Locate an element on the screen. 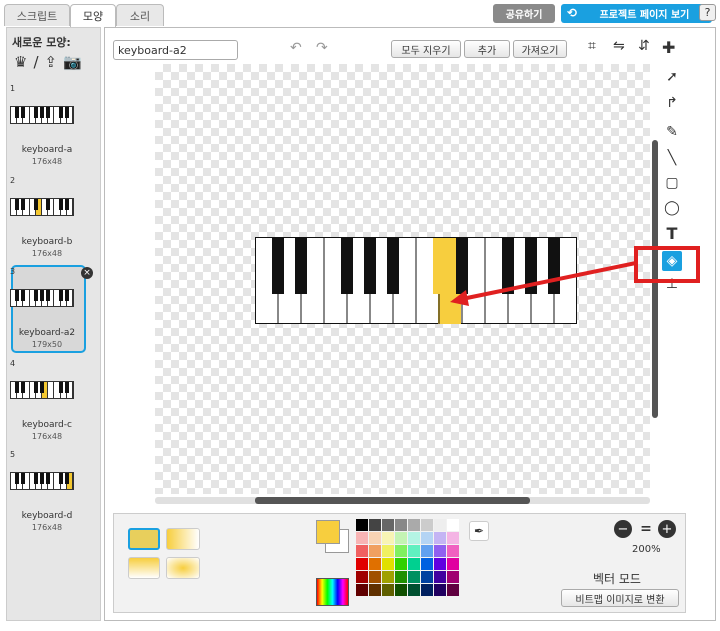 Image resolution: width=720 pixels, height=631 pixels. see-project-page-button: ⟲ 프로젝트 페이지 보기 is located at coordinates (636, 13).